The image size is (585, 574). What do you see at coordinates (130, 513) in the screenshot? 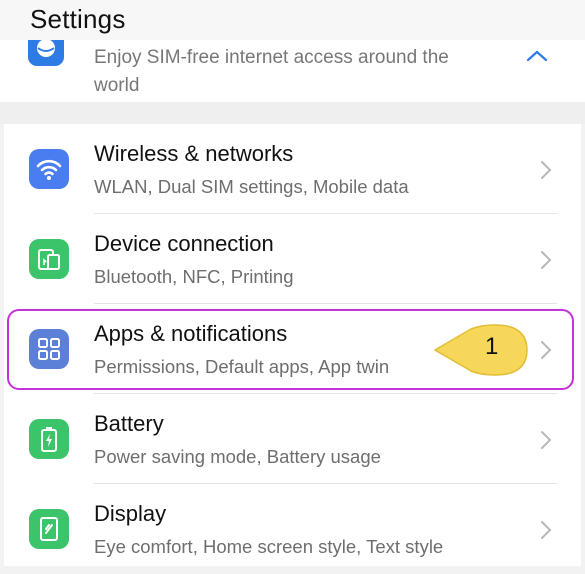
I see `settings-item-label: Display` at bounding box center [130, 513].